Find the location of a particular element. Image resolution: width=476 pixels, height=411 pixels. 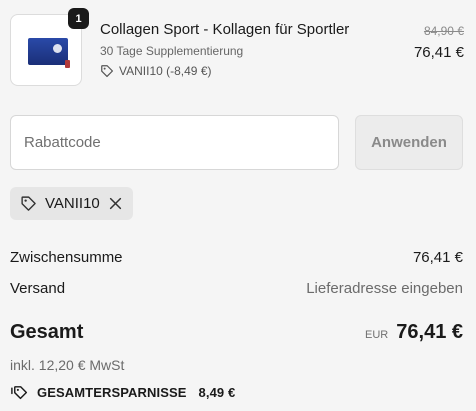

total-savings: GESAMTERSPARNISSE 8,49 € is located at coordinates (122, 392).